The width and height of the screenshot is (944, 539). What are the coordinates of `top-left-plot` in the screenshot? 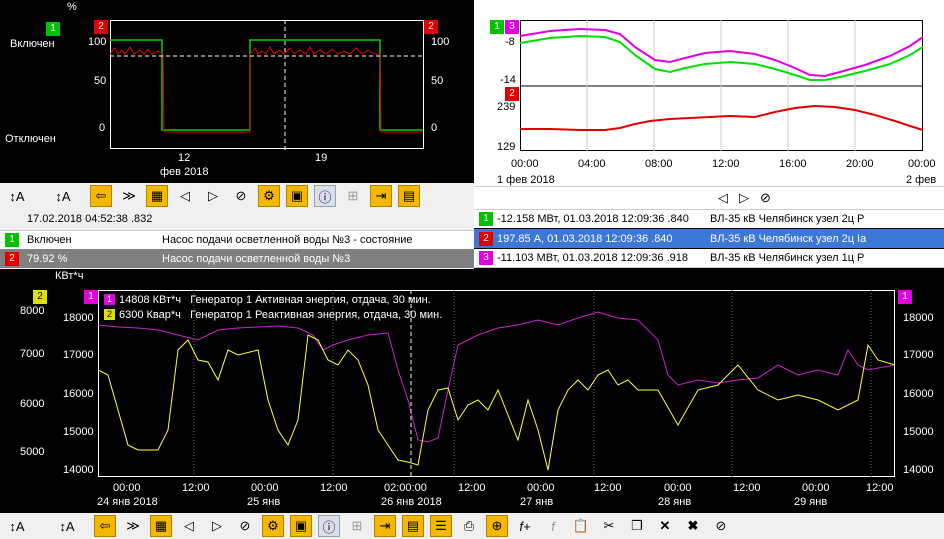 It's located at (267, 85).